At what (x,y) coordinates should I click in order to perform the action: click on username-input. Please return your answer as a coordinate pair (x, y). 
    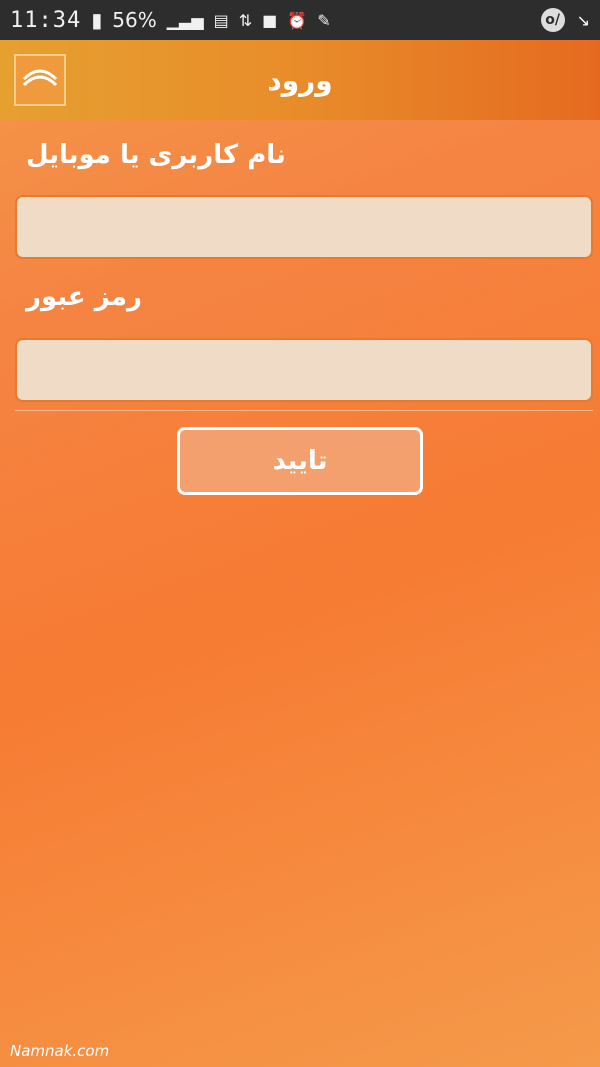
    Looking at the image, I should click on (304, 227).